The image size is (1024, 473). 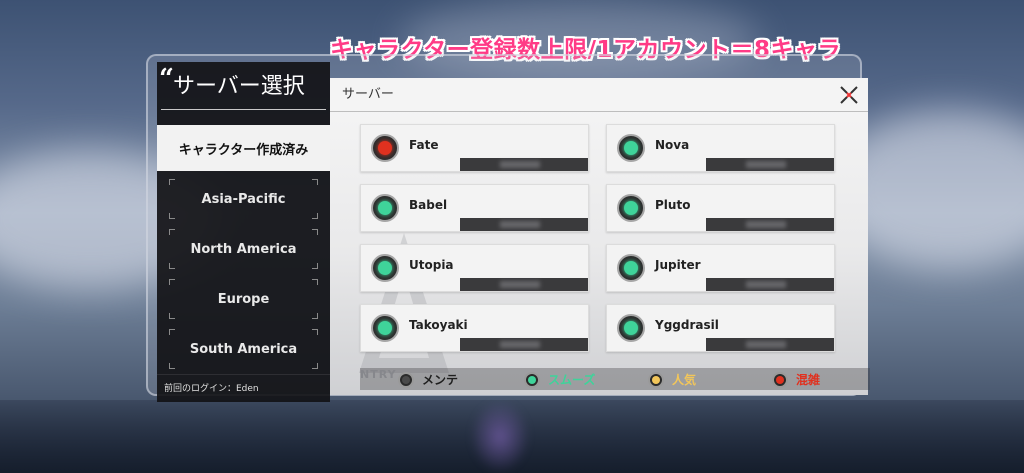 What do you see at coordinates (500, 436) in the screenshot?
I see `background-character` at bounding box center [500, 436].